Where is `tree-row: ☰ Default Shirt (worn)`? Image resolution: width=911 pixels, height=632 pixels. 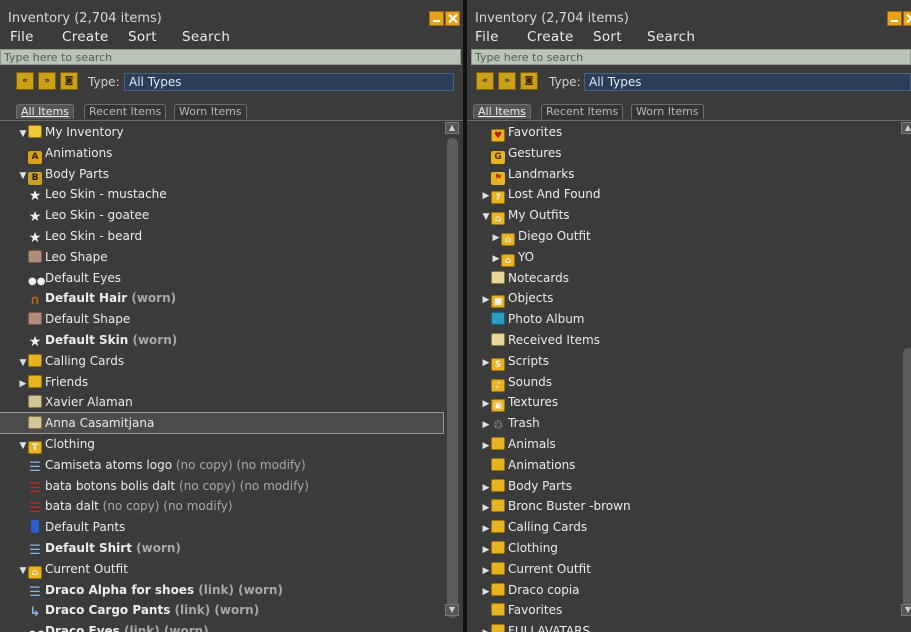
tree-row: ☰ Default Shirt (worn) is located at coordinates (221, 548).